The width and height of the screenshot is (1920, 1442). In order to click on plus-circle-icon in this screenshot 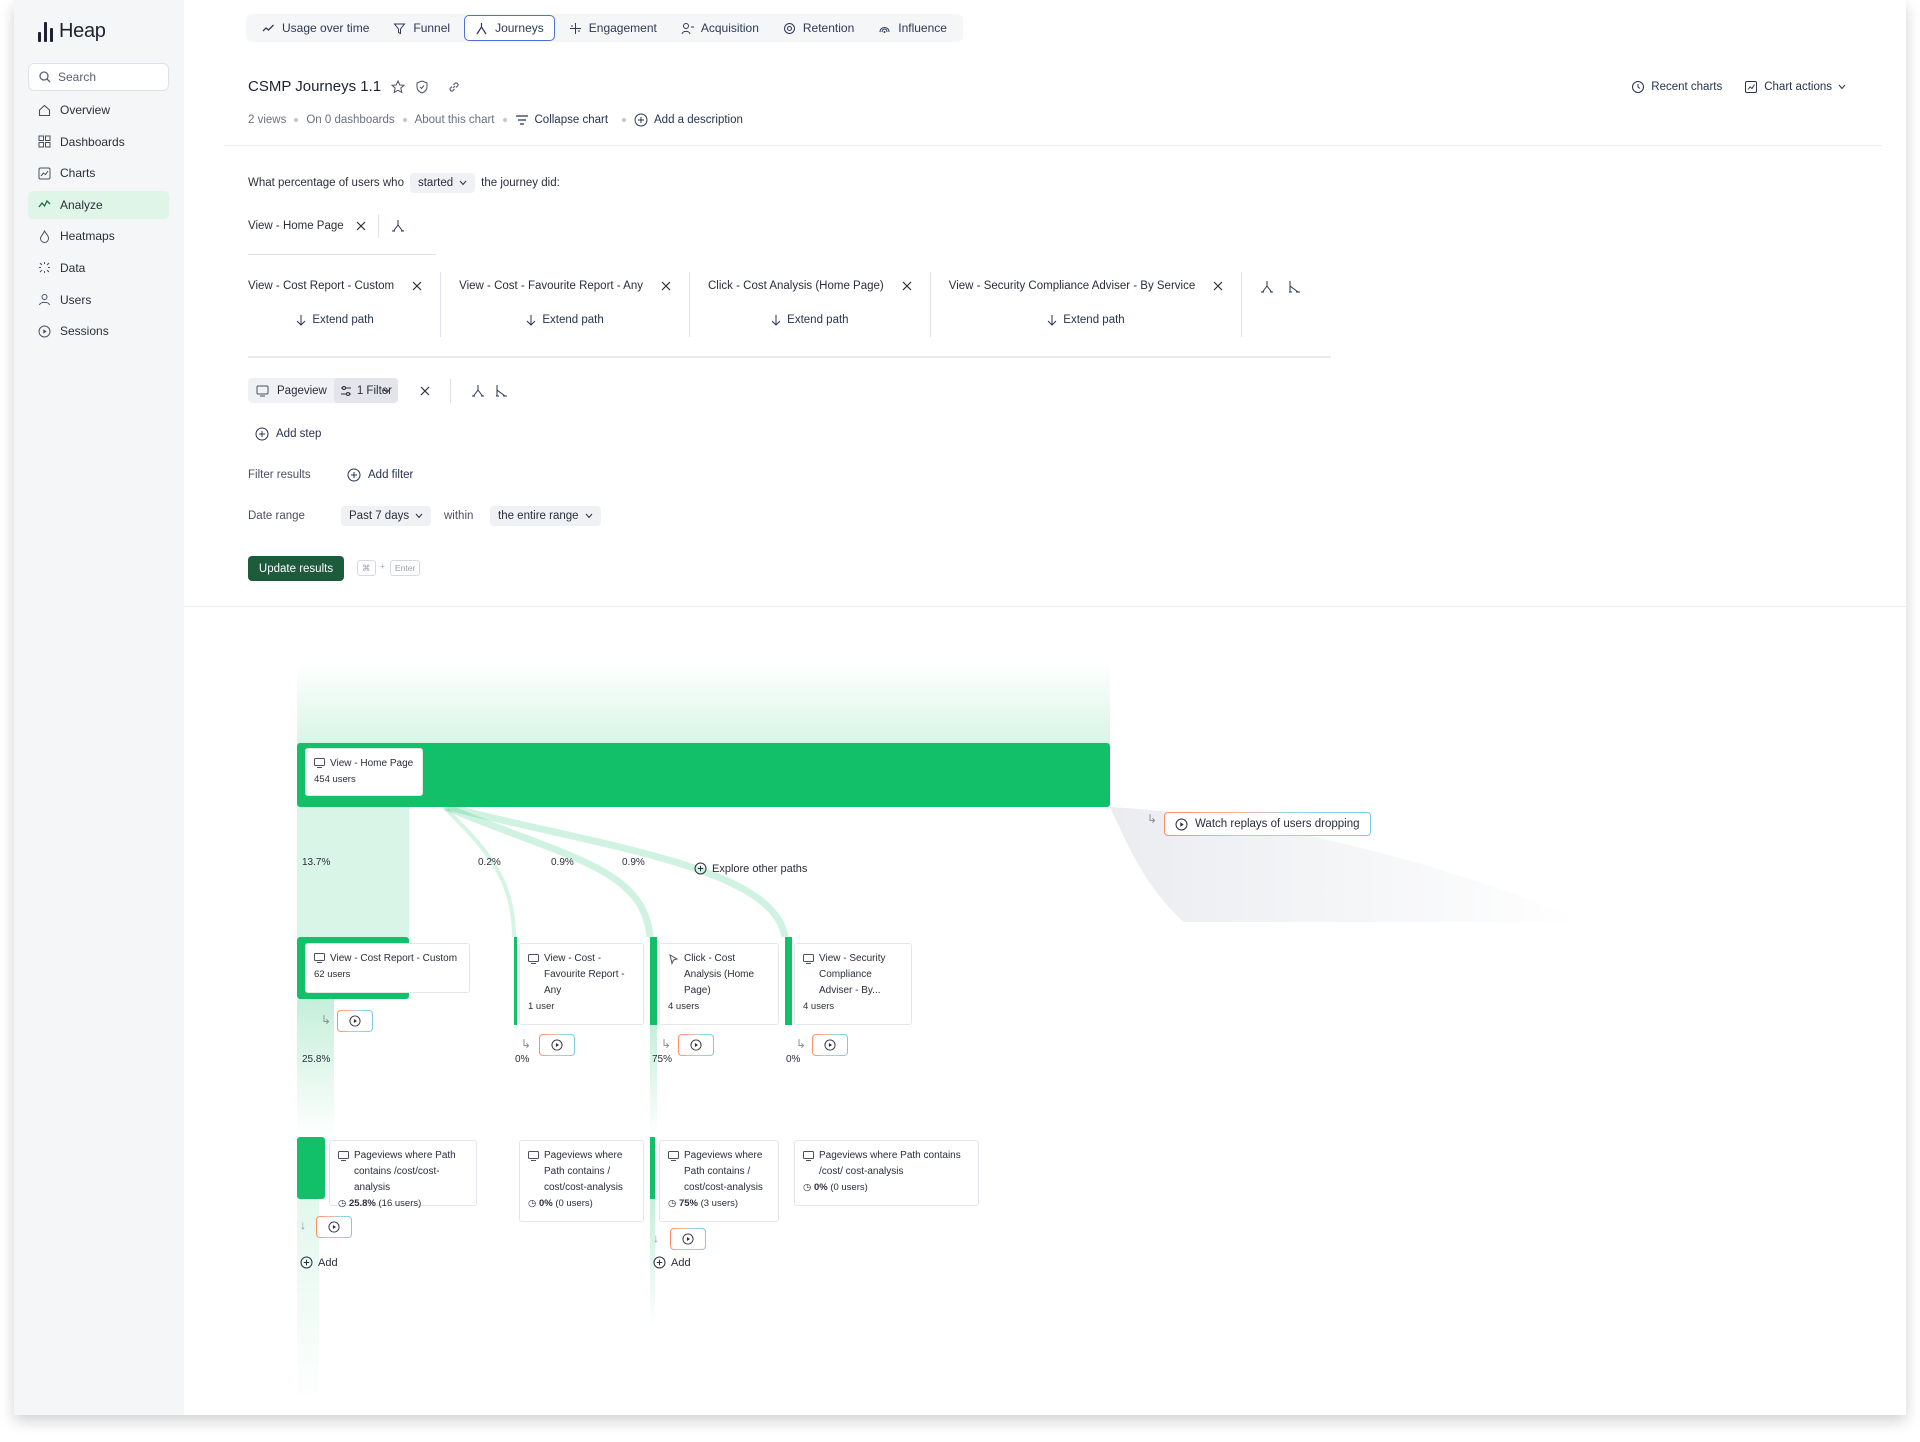, I will do `click(262, 434)`.